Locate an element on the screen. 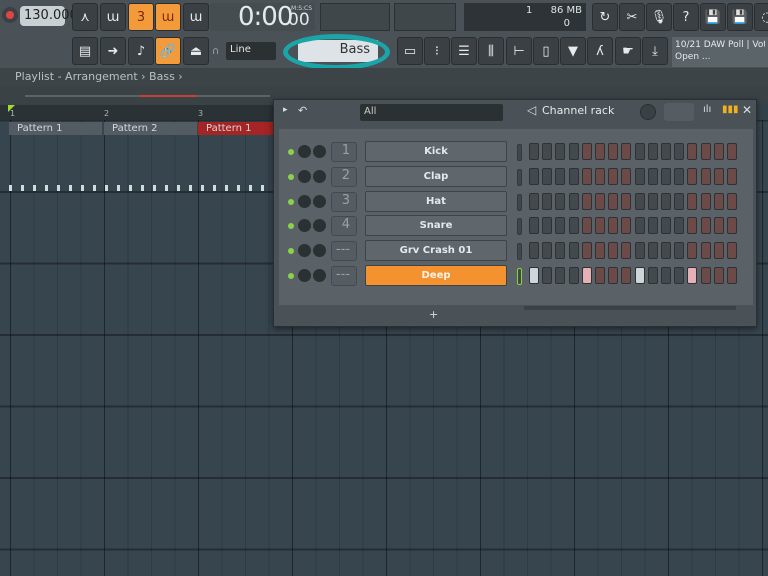 The image size is (768, 576). channel-rack-button: ☰ is located at coordinates (464, 51).